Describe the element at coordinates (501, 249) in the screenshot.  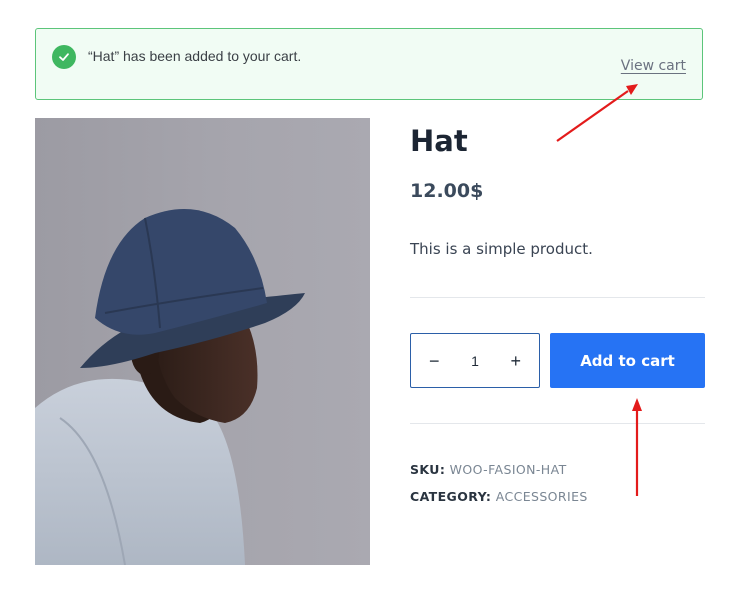
I see `product-description: This is a simple product.` at that location.